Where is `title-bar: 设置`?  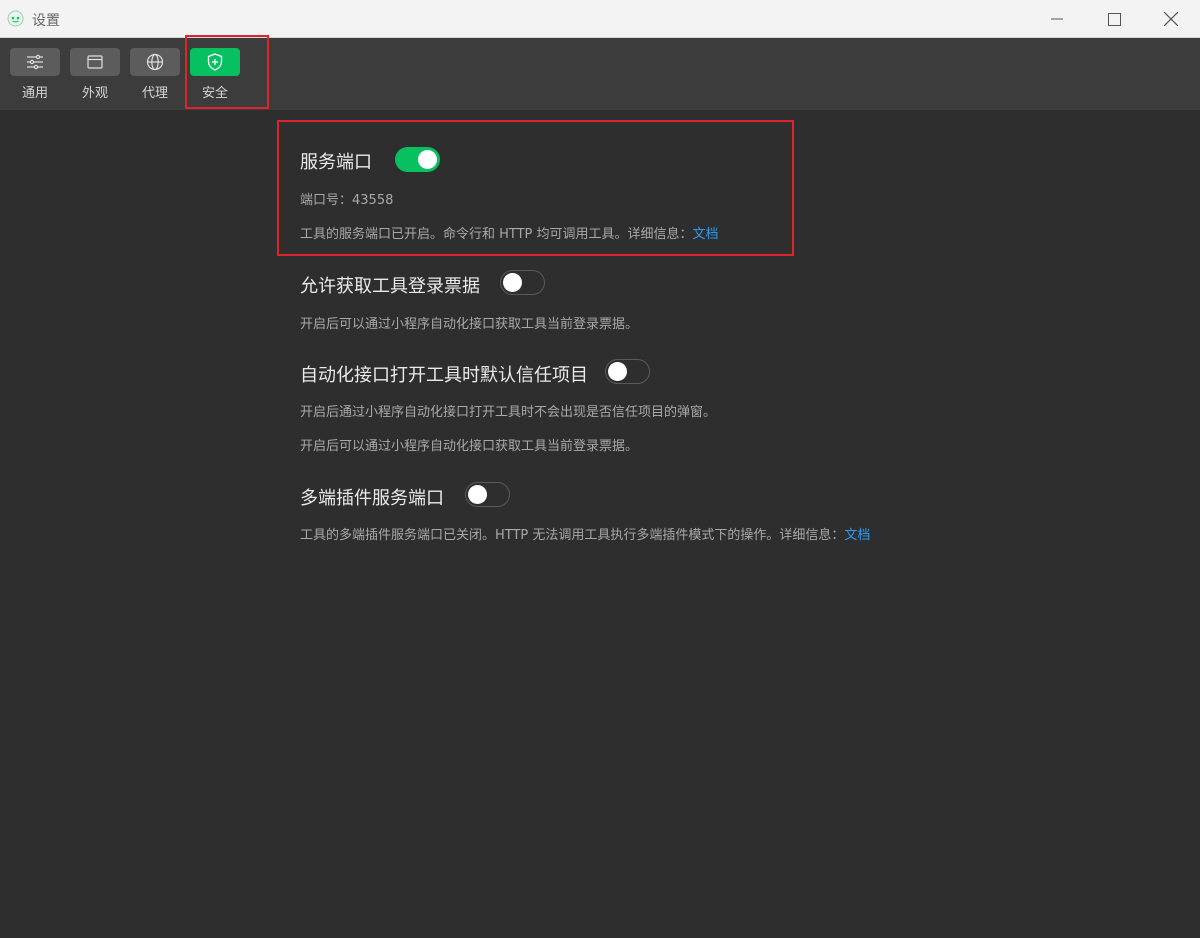 title-bar: 设置 is located at coordinates (600, 19).